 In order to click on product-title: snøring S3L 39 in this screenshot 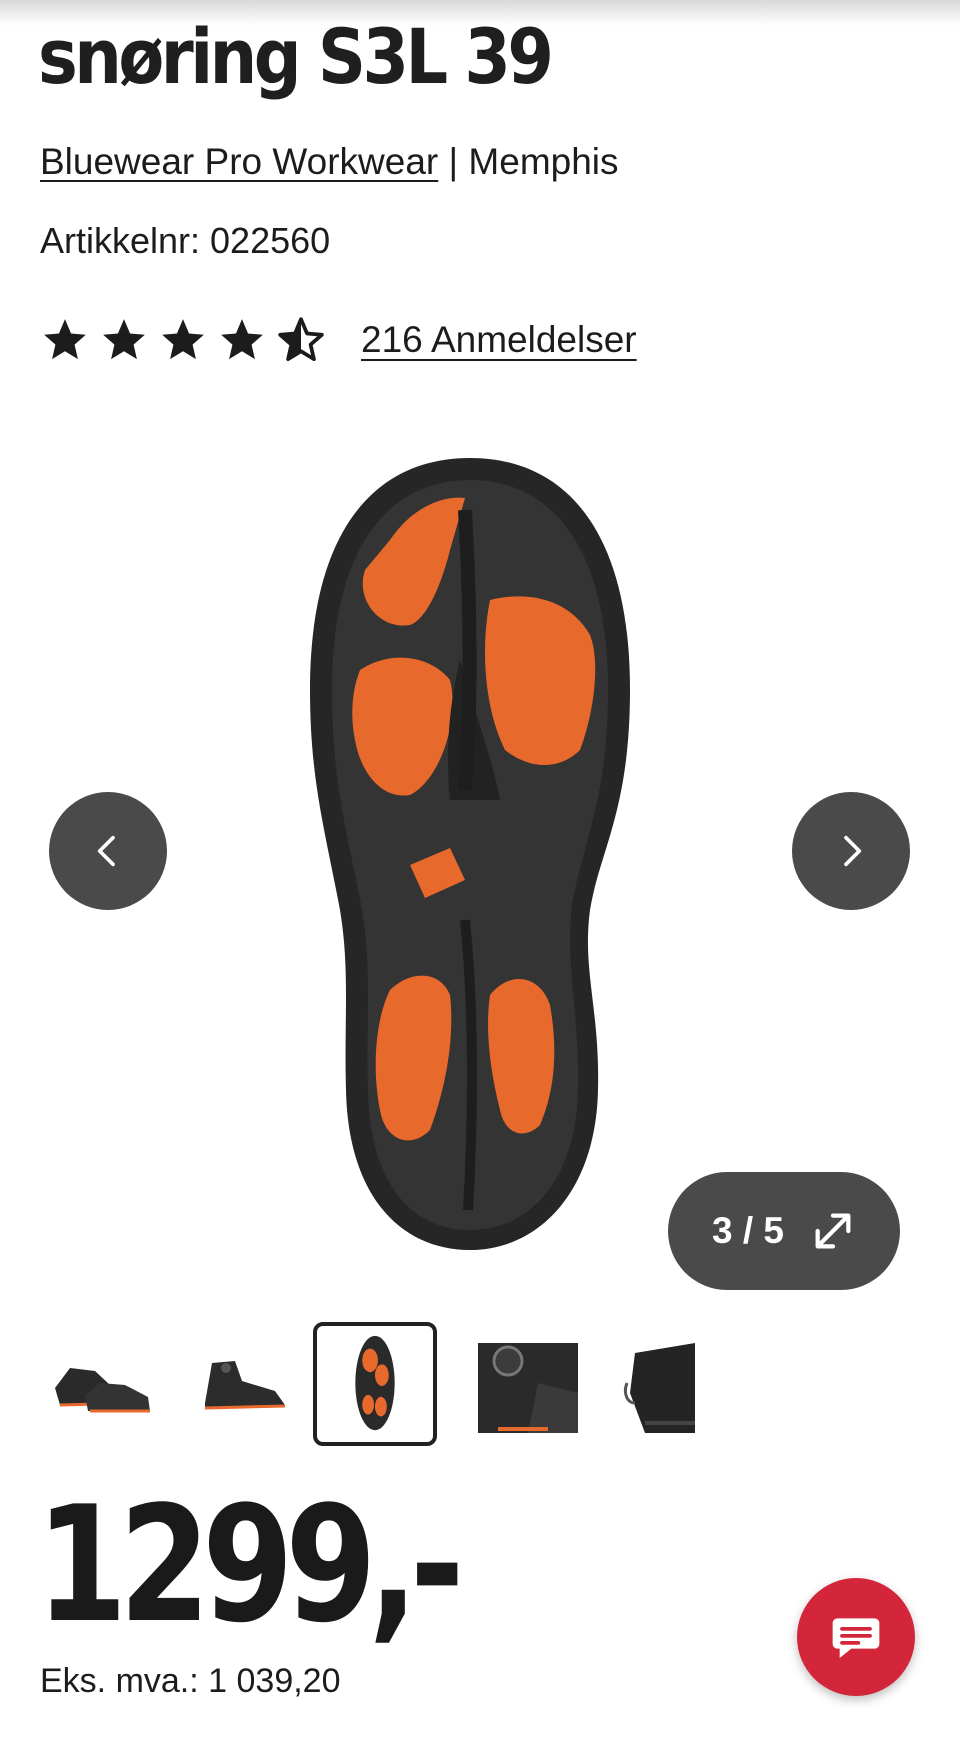, I will do `click(296, 56)`.